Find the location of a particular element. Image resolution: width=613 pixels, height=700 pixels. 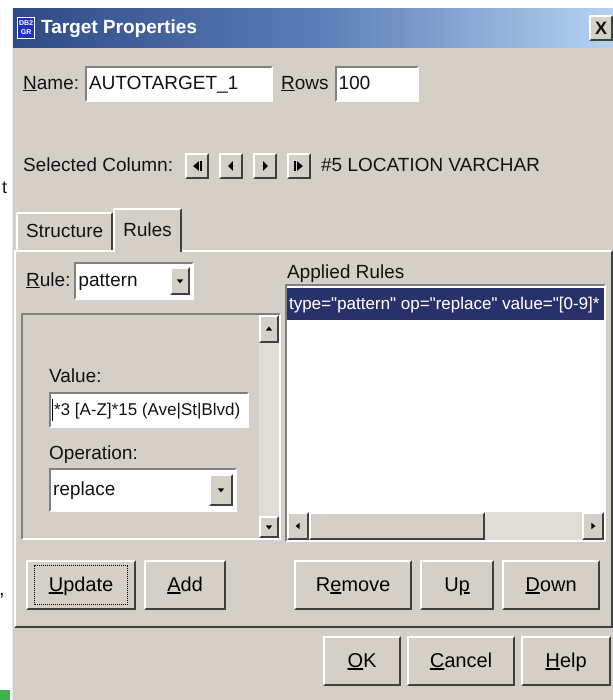

previous-button is located at coordinates (230, 166).